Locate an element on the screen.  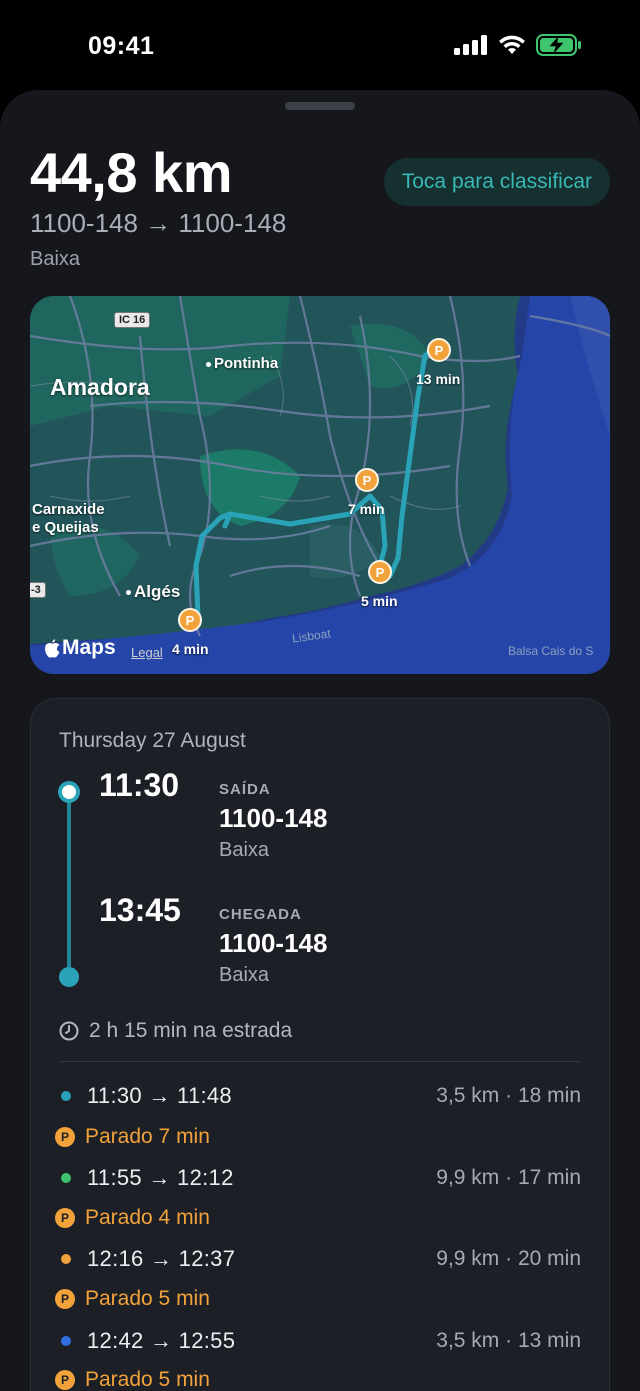
pontinha-dot-icon is located at coordinates (208, 364).